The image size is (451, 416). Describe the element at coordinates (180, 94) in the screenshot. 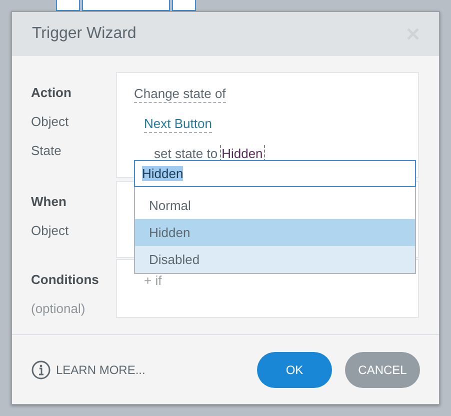

I see `action-link: Change state of` at that location.